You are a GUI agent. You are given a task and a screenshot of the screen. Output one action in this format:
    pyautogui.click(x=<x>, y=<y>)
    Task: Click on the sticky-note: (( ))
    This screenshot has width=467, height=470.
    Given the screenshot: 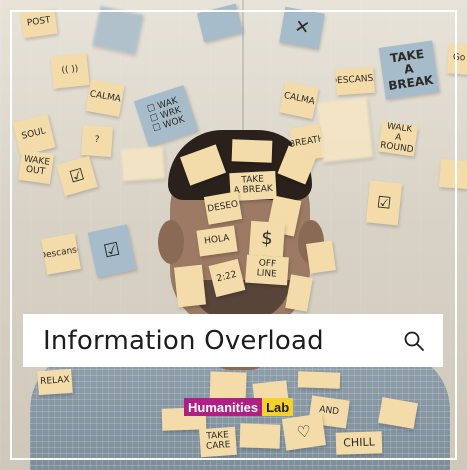 What is the action you would take?
    pyautogui.click(x=70, y=71)
    